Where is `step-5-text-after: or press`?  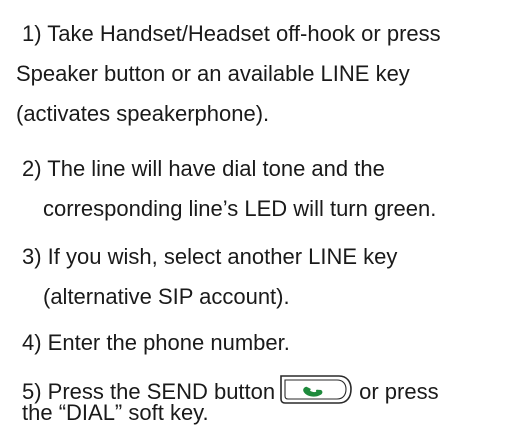
step-5-text-after: or press is located at coordinates (399, 391).